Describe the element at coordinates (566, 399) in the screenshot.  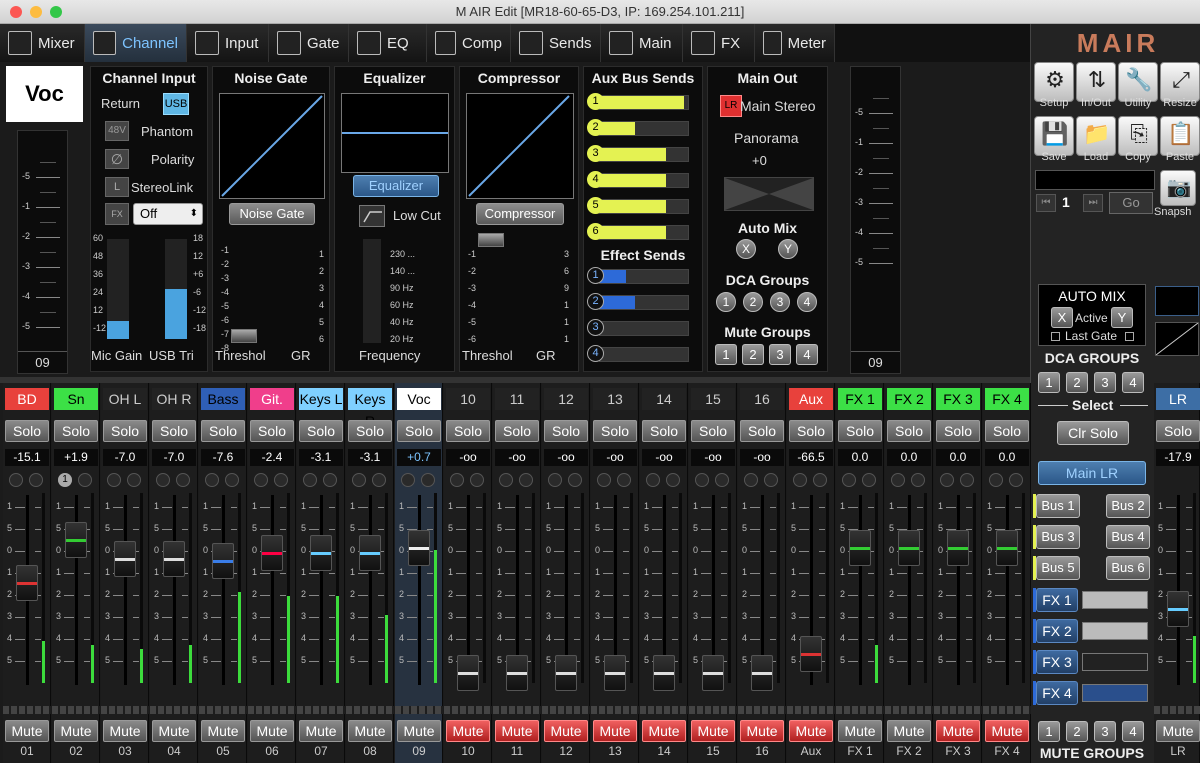
I see `channel-name-button: 12` at that location.